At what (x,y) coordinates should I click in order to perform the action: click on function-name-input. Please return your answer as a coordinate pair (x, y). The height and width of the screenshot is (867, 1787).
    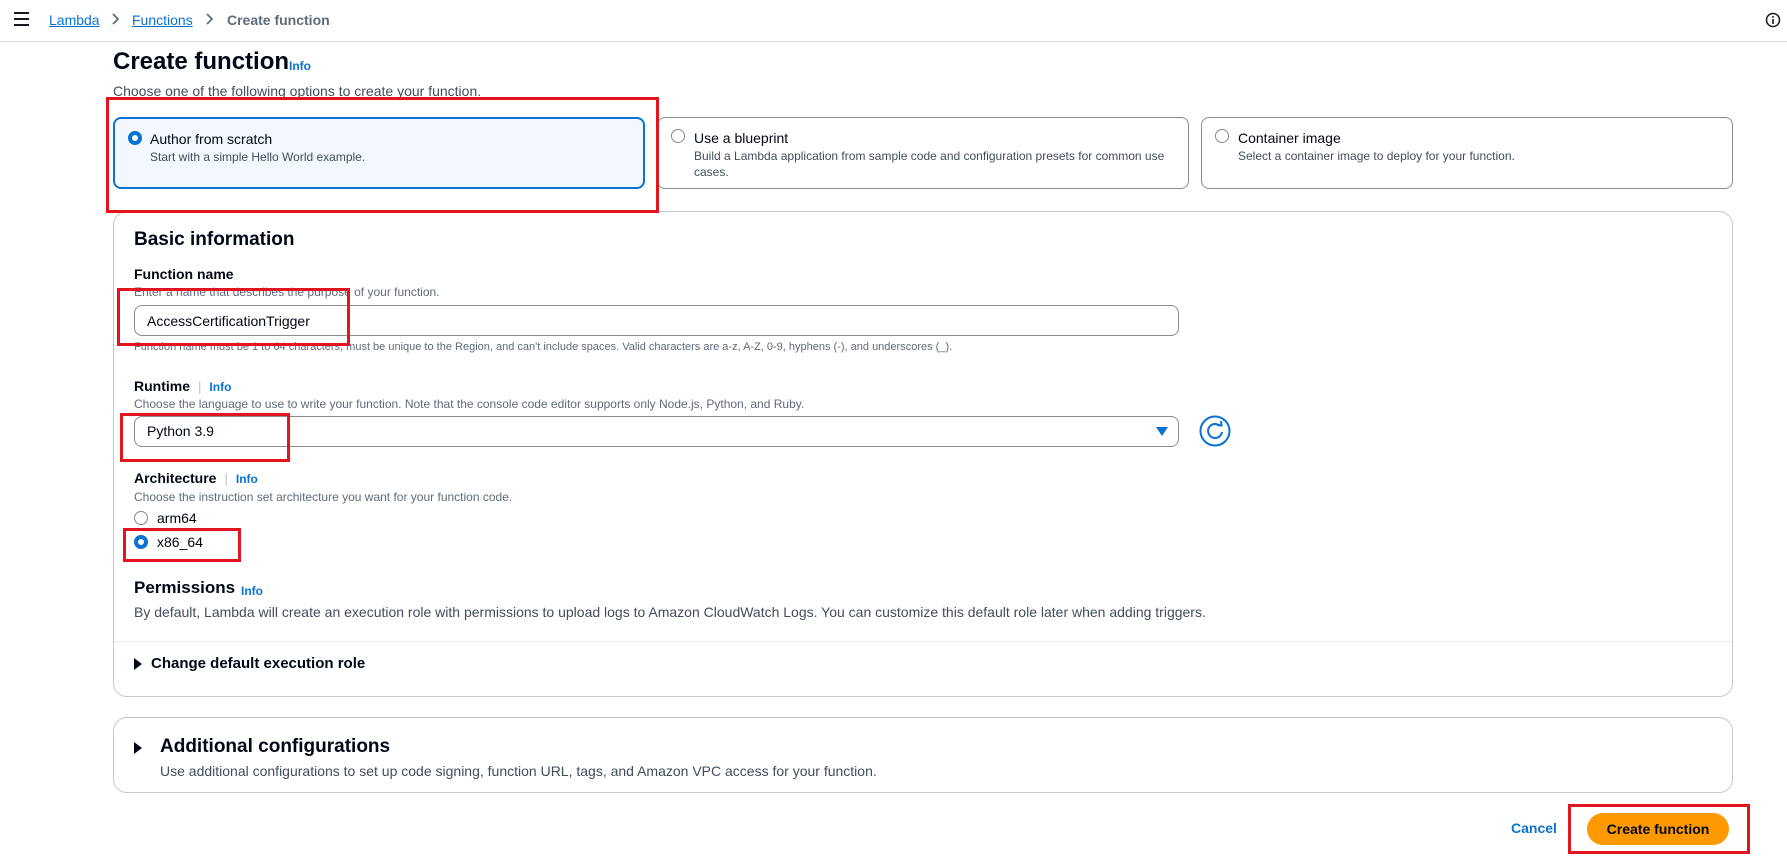
    Looking at the image, I should click on (656, 320).